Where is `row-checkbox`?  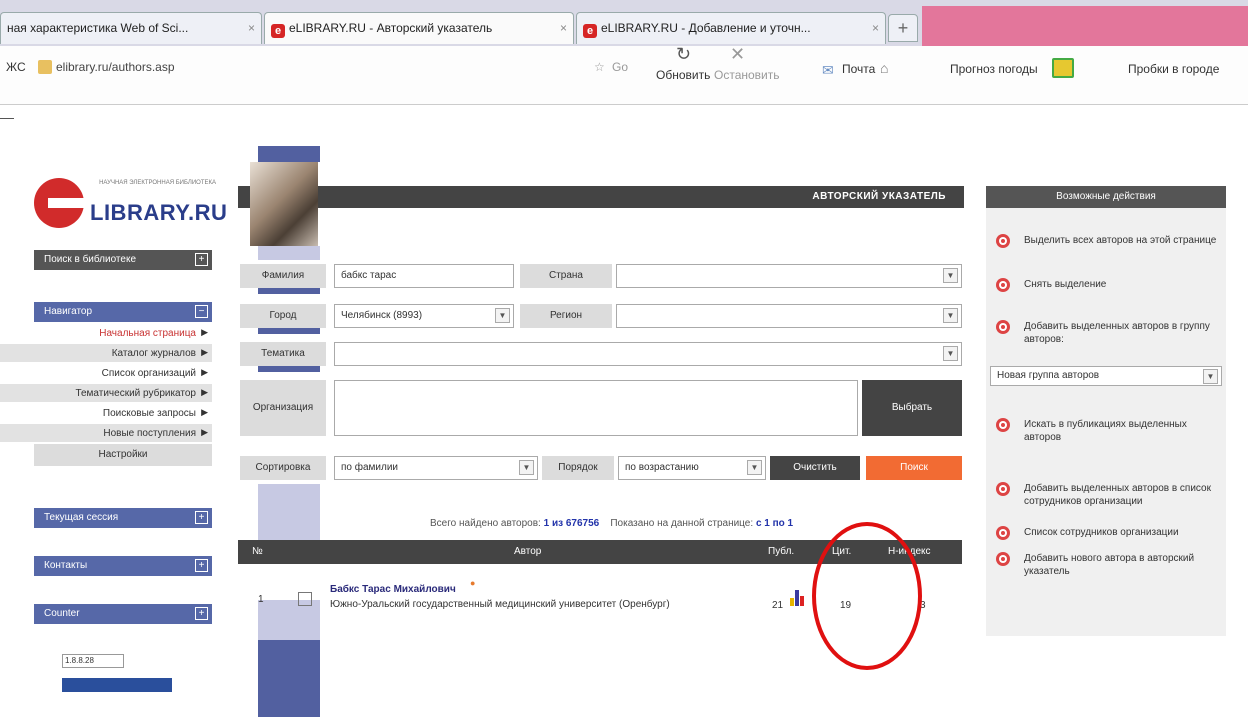 row-checkbox is located at coordinates (305, 599).